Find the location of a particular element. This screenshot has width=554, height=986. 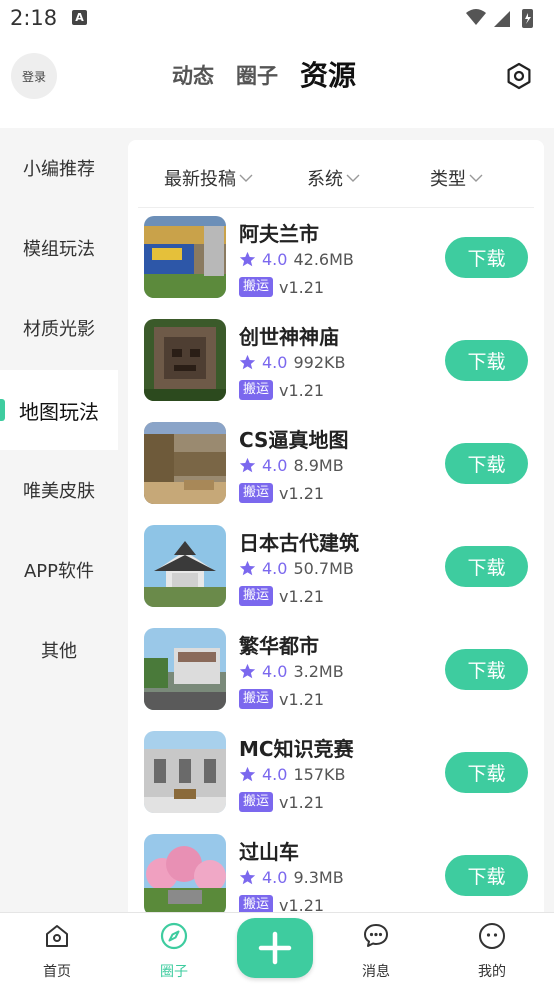

login-button: 登录 is located at coordinates (34, 76).